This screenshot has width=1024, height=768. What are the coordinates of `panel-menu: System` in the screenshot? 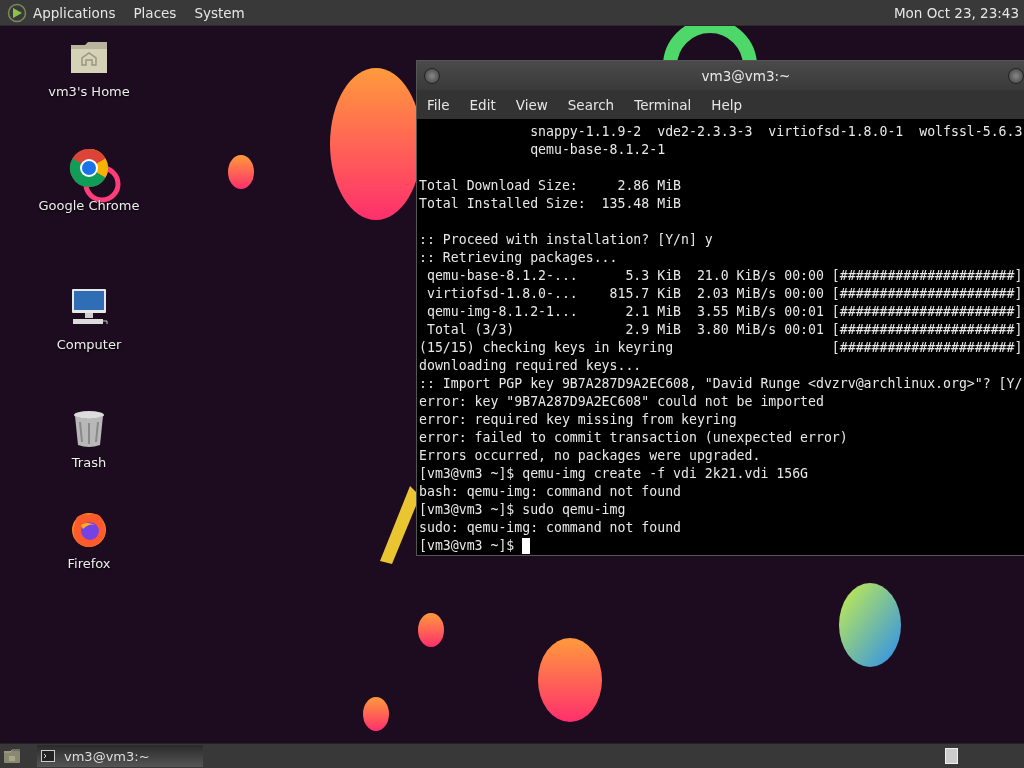 It's located at (219, 12).